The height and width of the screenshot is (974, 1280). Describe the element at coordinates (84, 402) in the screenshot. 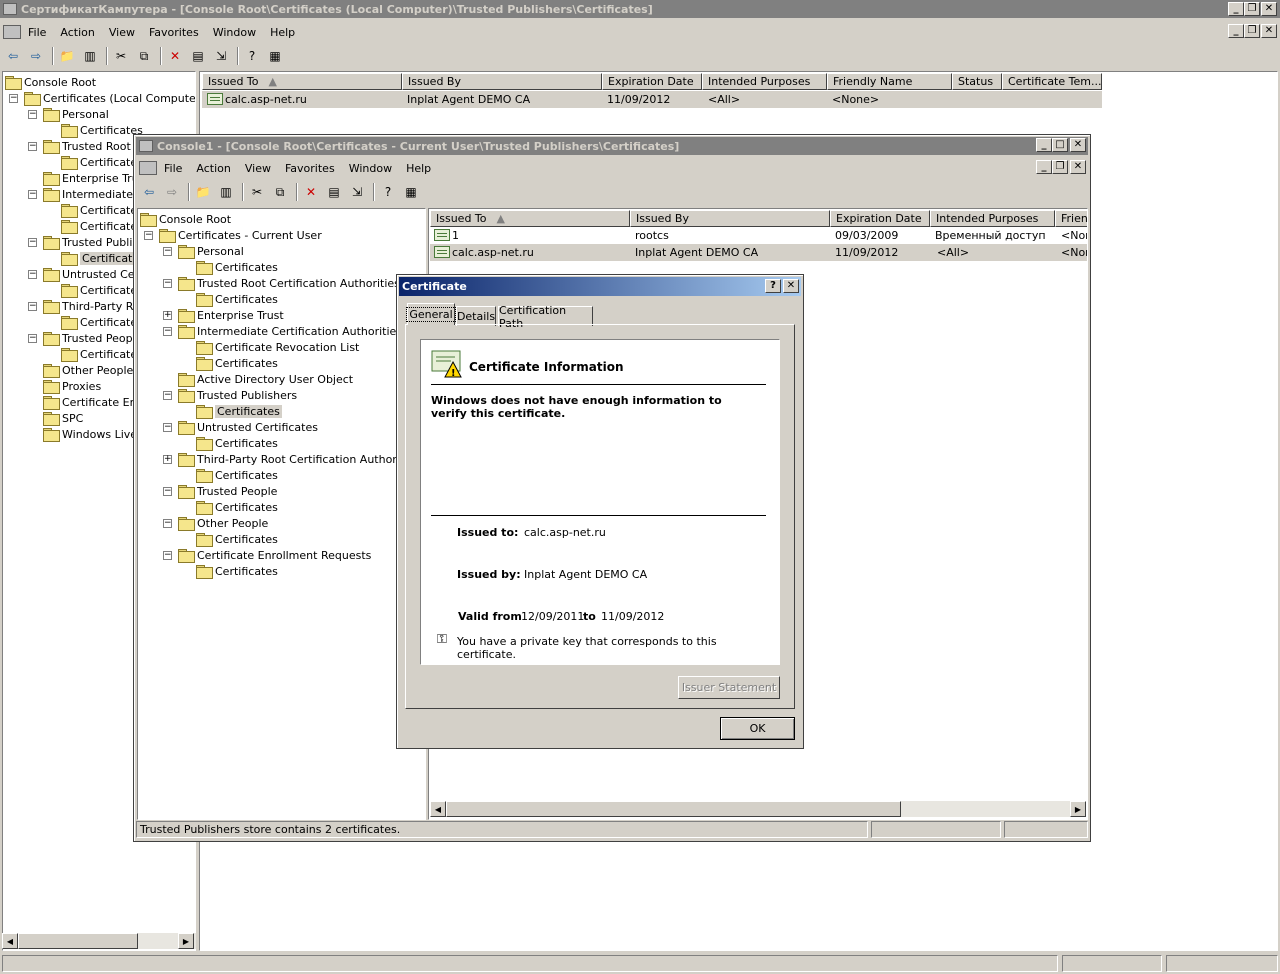

I see `tree-item: Certificate Enr` at that location.